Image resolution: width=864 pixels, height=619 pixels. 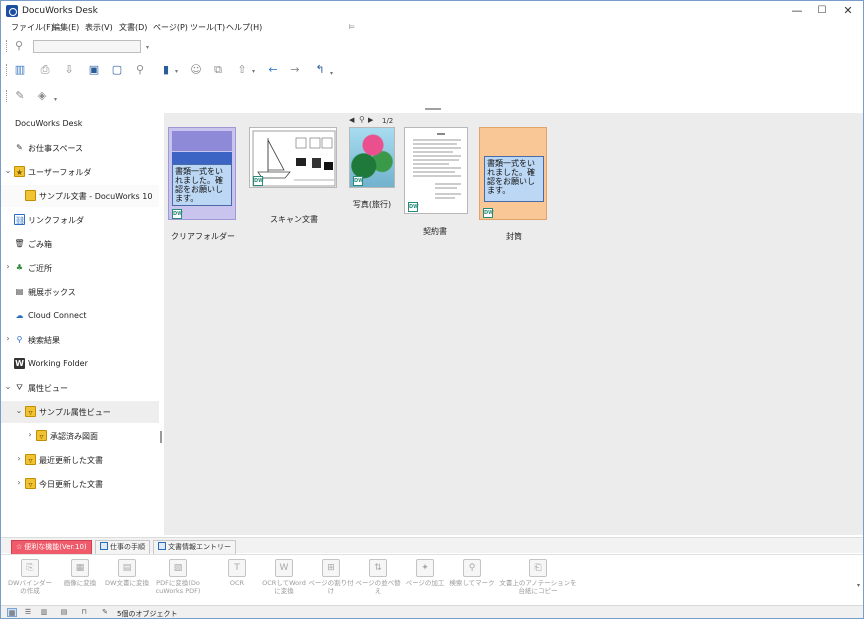 What do you see at coordinates (436, 170) in the screenshot?
I see `contract-thumbnail: DW` at bounding box center [436, 170].